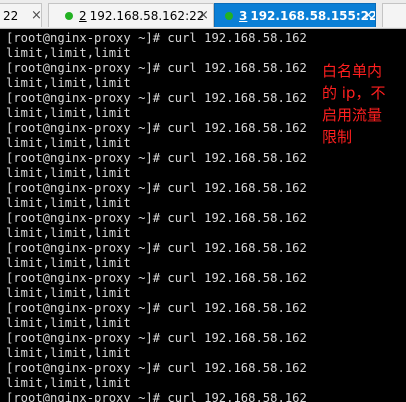 This screenshot has height=402, width=406. I want to click on annotation-line: 启用流量, so click(352, 115).